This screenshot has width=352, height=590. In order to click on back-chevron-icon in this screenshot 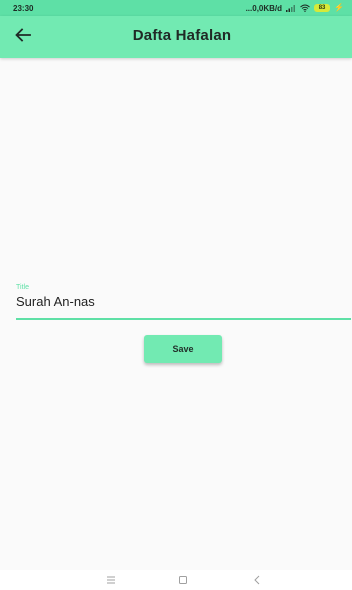, I will do `click(257, 580)`.